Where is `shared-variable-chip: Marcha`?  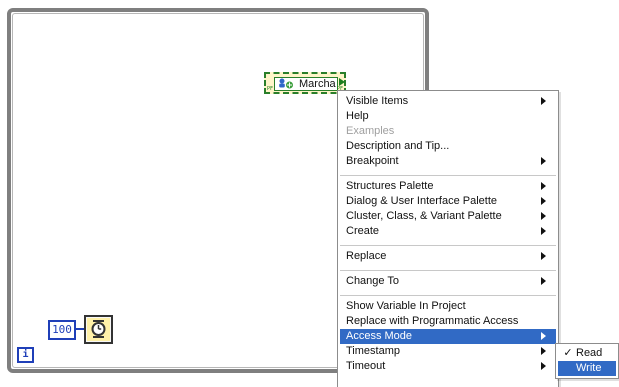
shared-variable-chip: Marcha is located at coordinates (306, 84).